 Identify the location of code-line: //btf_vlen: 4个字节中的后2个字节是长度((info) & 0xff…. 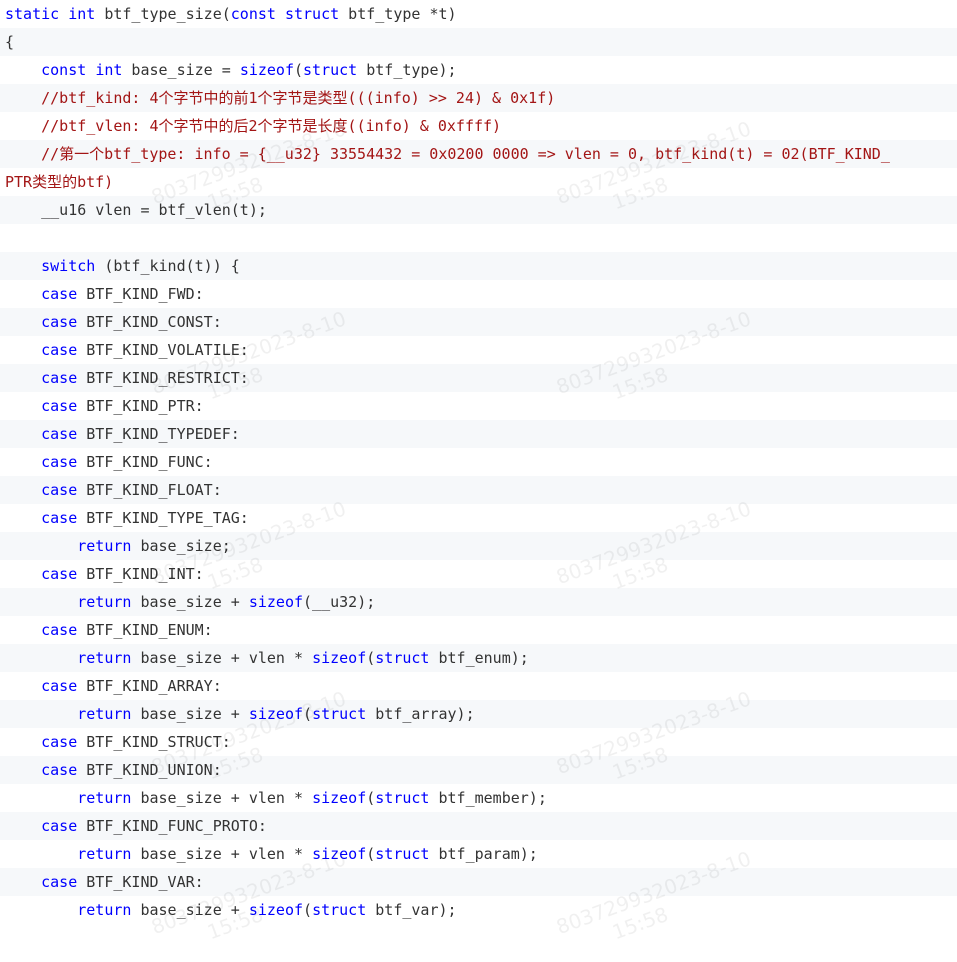
(271, 126).